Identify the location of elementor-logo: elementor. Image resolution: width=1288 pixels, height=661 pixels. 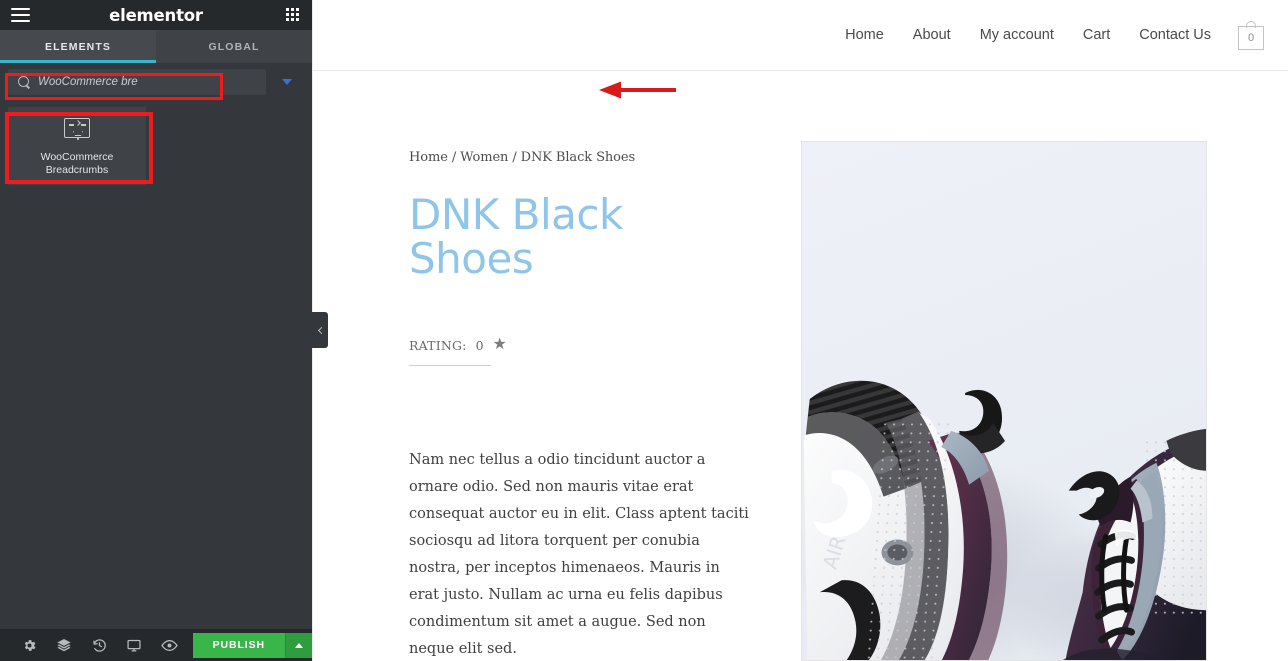
(156, 15).